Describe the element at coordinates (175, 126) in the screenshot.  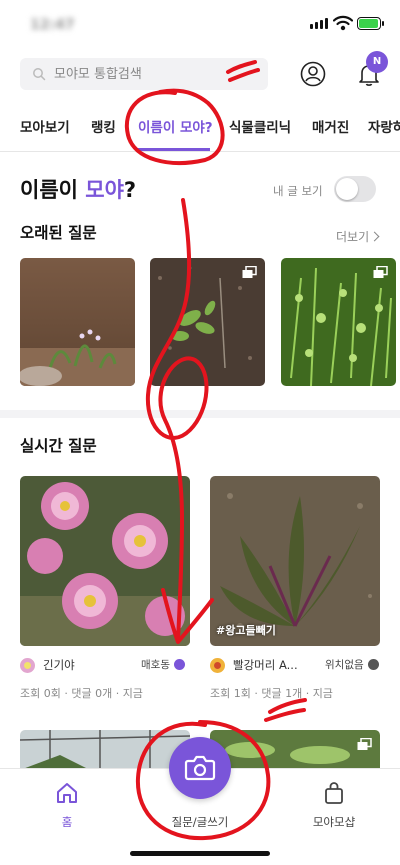
I see `tab-plant-name: 이름이 모야?` at that location.